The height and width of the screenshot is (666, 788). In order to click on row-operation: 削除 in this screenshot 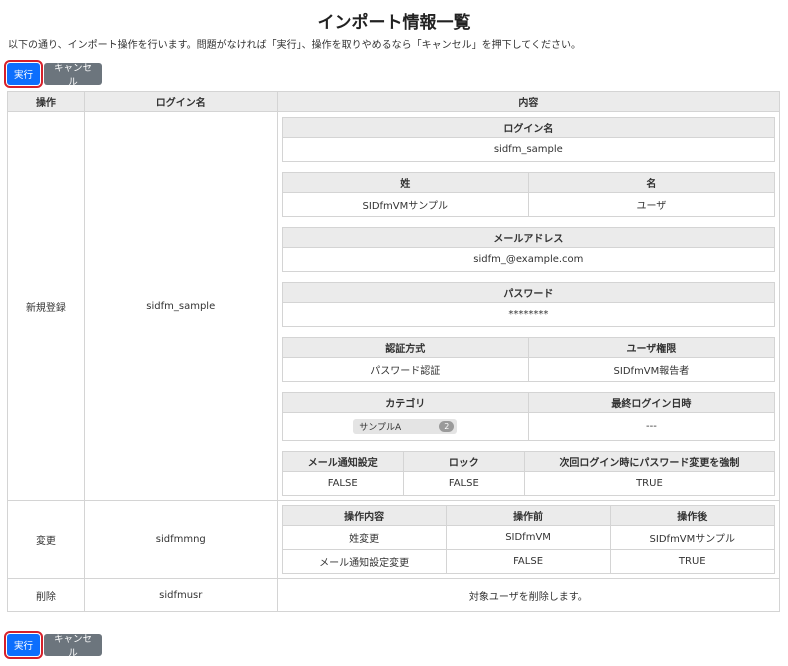, I will do `click(46, 595)`.